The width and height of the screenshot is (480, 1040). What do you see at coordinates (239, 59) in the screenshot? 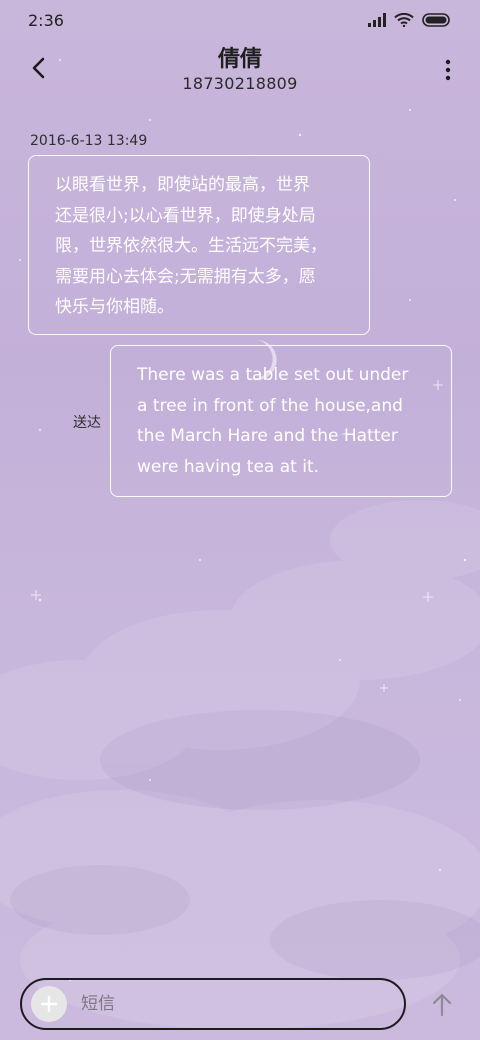
I see `contact-name: 倩倩` at bounding box center [239, 59].